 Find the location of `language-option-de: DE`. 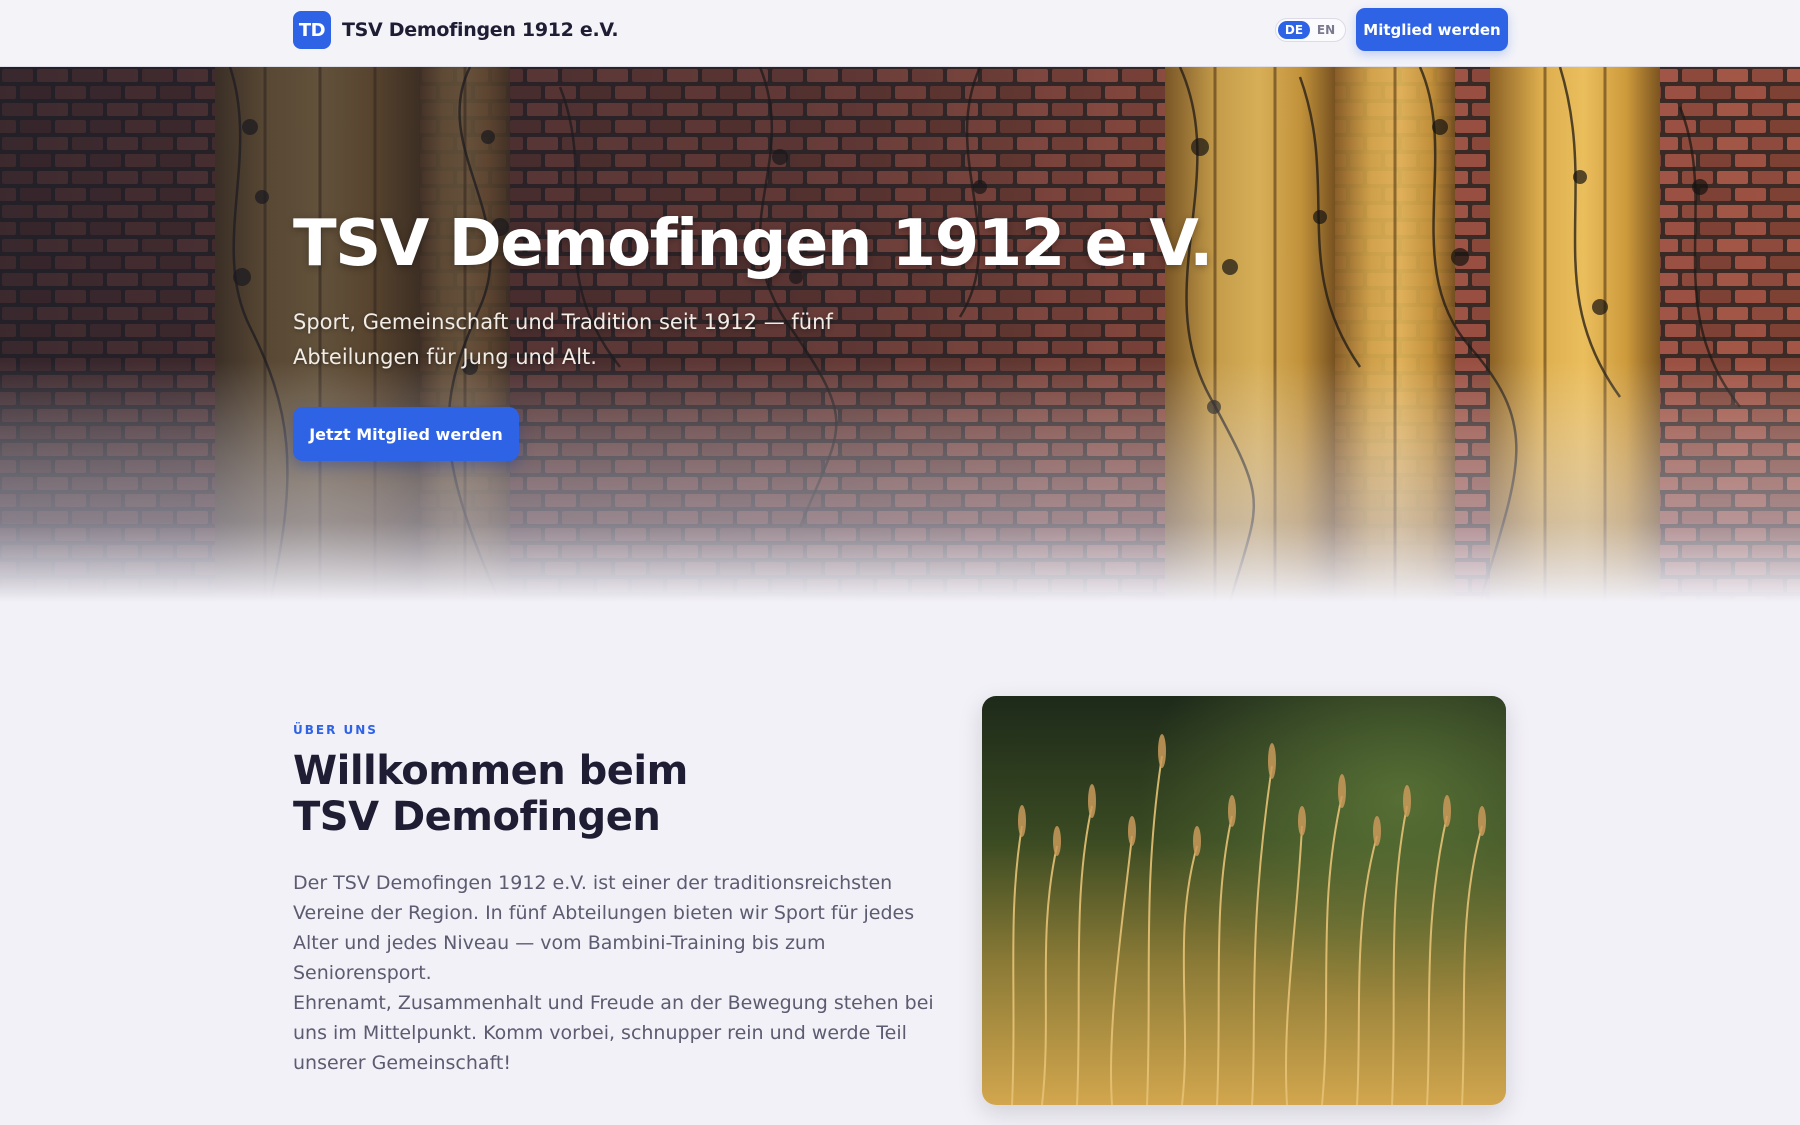

language-option-de: DE is located at coordinates (1294, 30).